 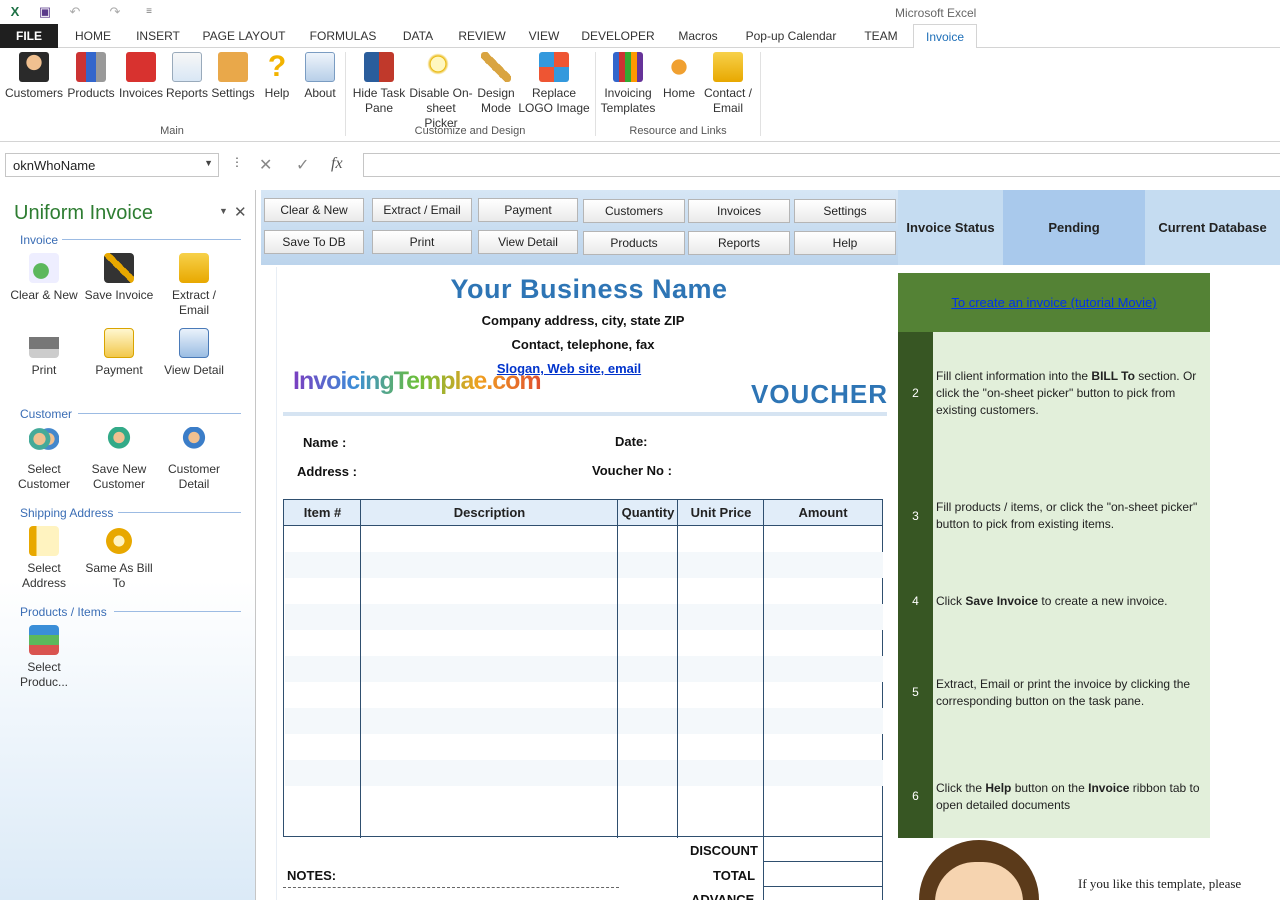 I want to click on undo-icon: ↶, so click(x=75, y=12).